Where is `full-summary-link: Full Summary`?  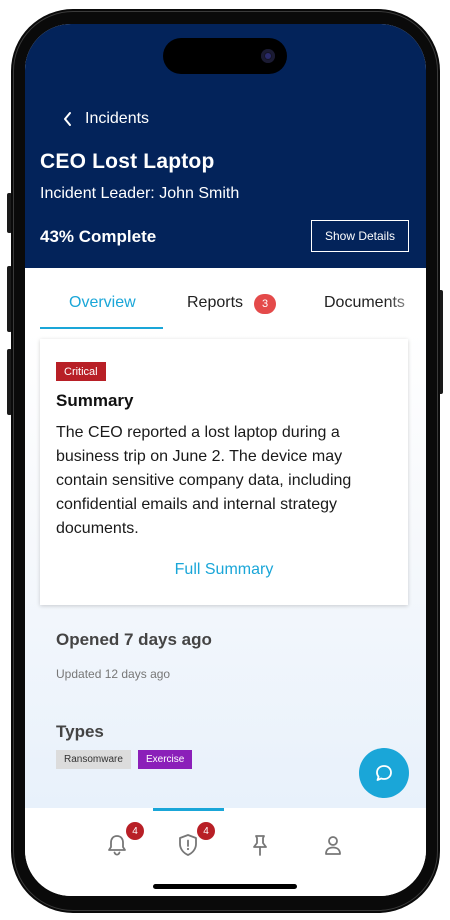 full-summary-link: Full Summary is located at coordinates (224, 570).